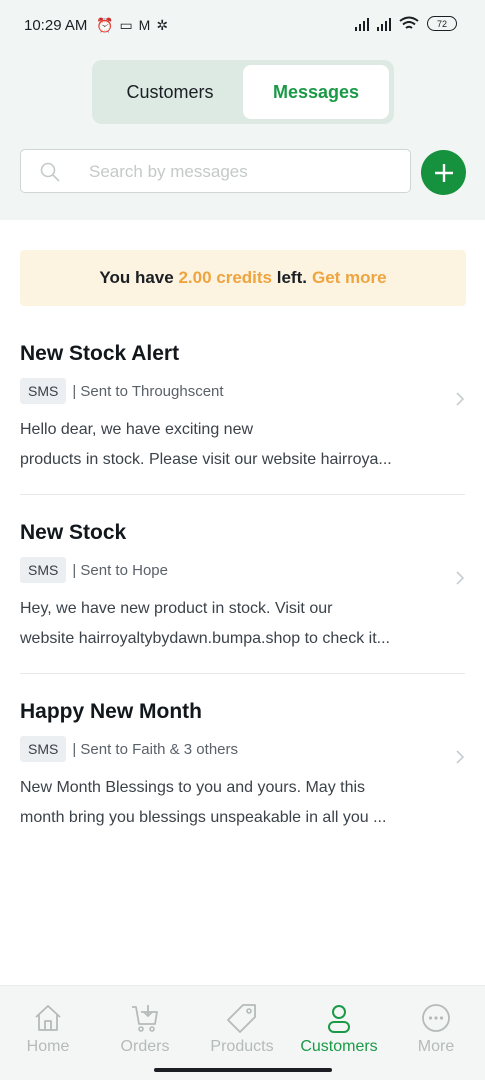  I want to click on nav-products: Products, so click(242, 1029).